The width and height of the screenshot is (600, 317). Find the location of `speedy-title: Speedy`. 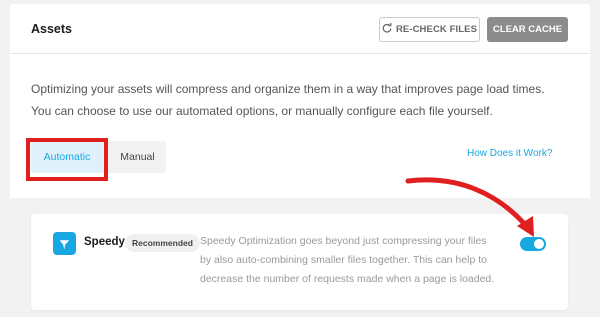

speedy-title: Speedy is located at coordinates (104, 242).